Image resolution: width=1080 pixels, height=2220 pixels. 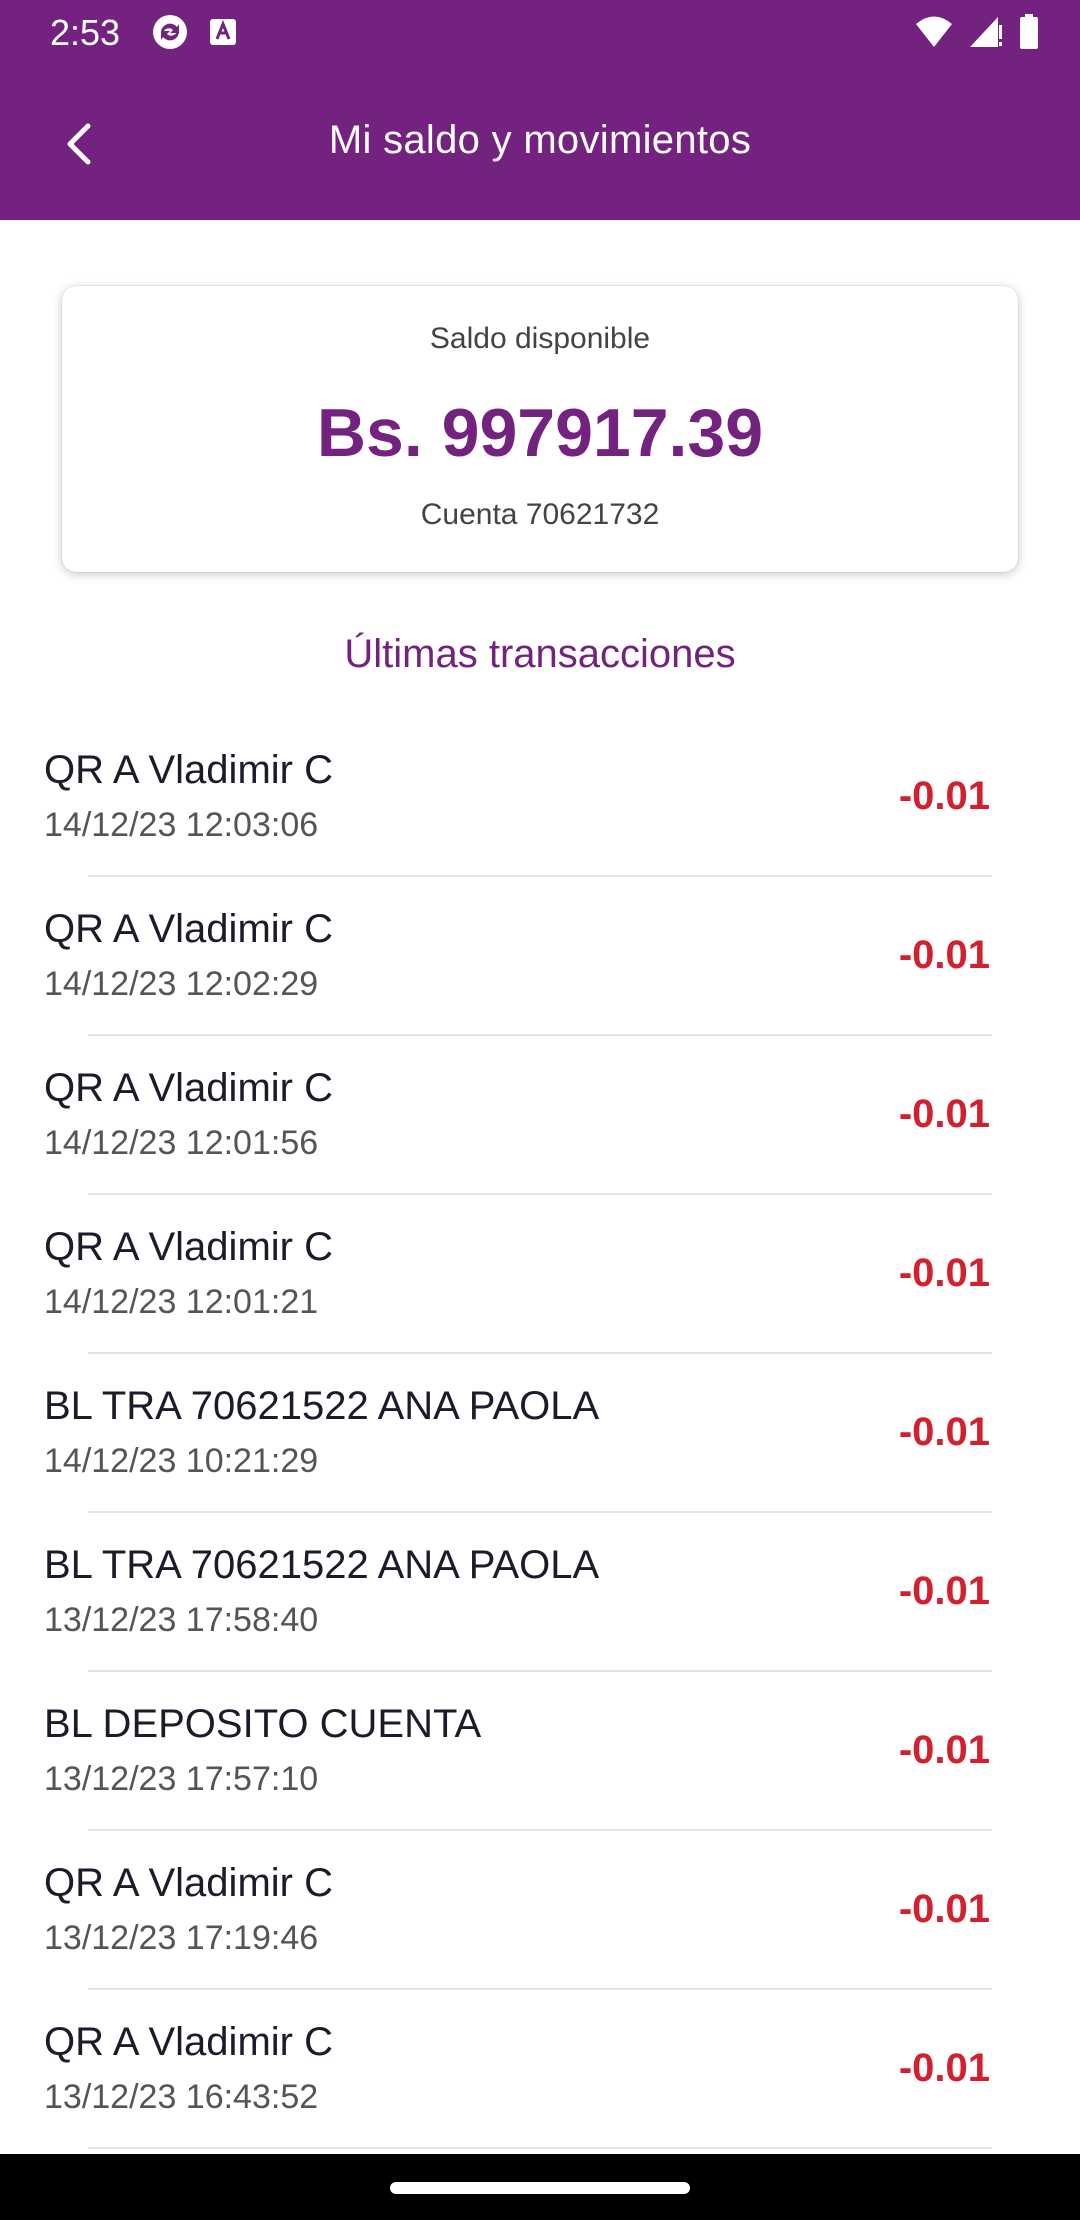 I want to click on app-bar: Mi saldo y movimientos, so click(x=540, y=143).